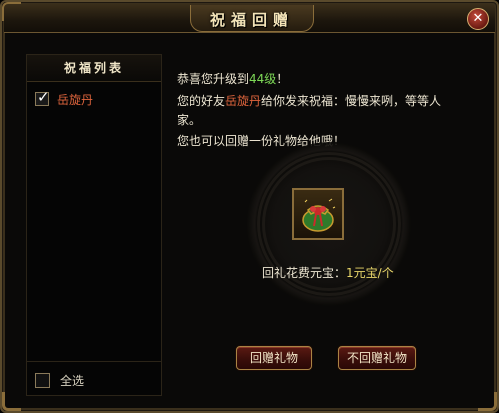 The height and width of the screenshot is (413, 499). What do you see at coordinates (263, 79) in the screenshot?
I see `level-value: 44级` at bounding box center [263, 79].